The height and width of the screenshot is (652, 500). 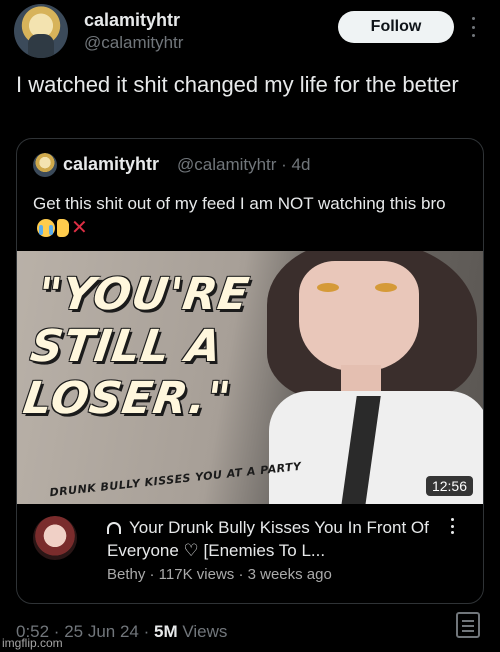 What do you see at coordinates (132, 20) in the screenshot?
I see `author-display-name: calamityhtr` at bounding box center [132, 20].